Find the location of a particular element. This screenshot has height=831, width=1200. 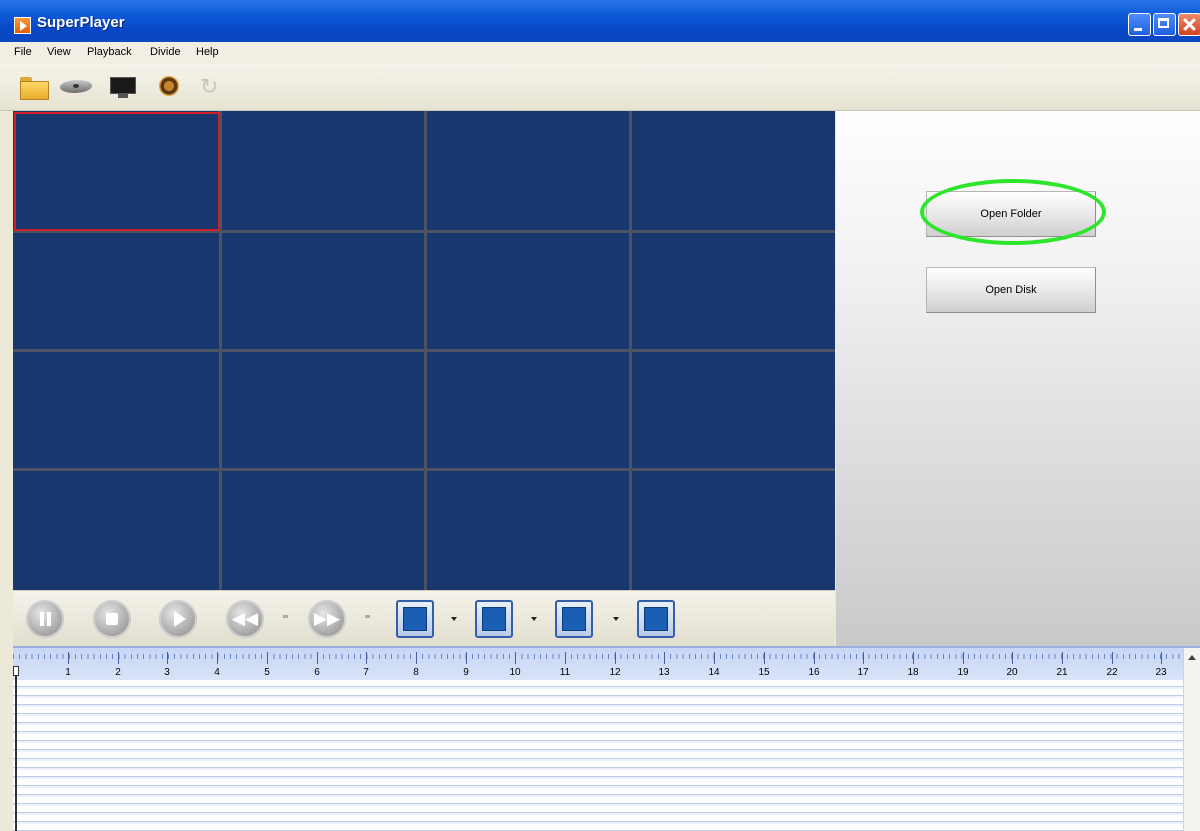

folder-icon is located at coordinates (35, 87).